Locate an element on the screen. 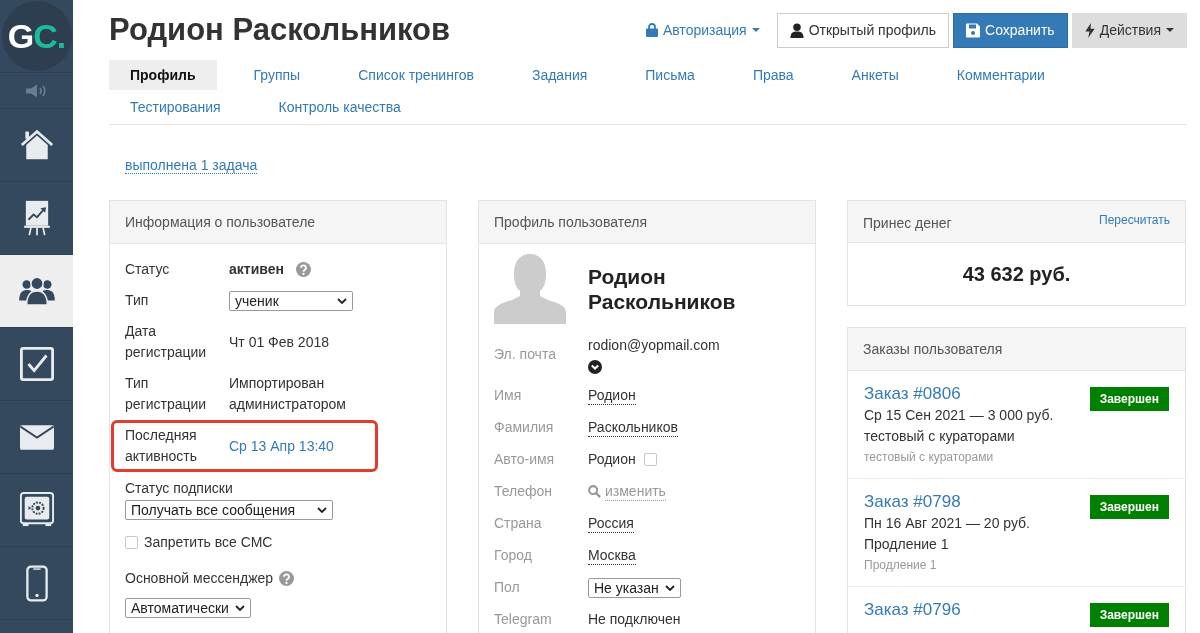 The width and height of the screenshot is (1200, 633). order-link: Заказ #0796 is located at coordinates (912, 610).